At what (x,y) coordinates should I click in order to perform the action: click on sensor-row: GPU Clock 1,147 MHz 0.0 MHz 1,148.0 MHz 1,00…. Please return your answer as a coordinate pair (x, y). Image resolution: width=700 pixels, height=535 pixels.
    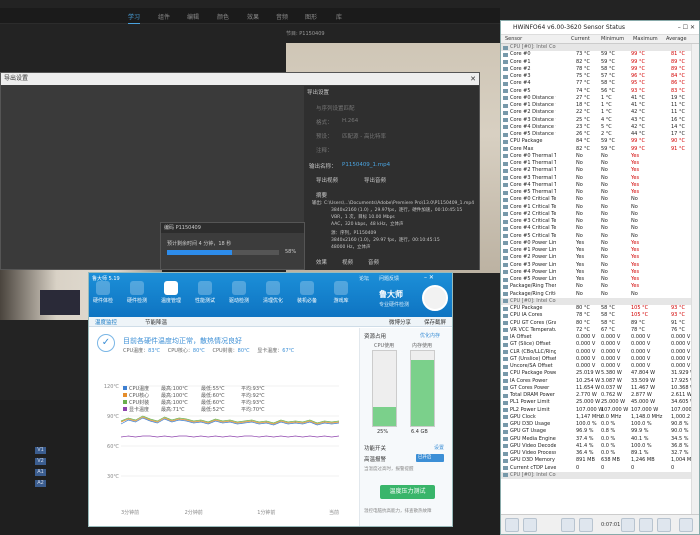
    Looking at the image, I should click on (596, 417).